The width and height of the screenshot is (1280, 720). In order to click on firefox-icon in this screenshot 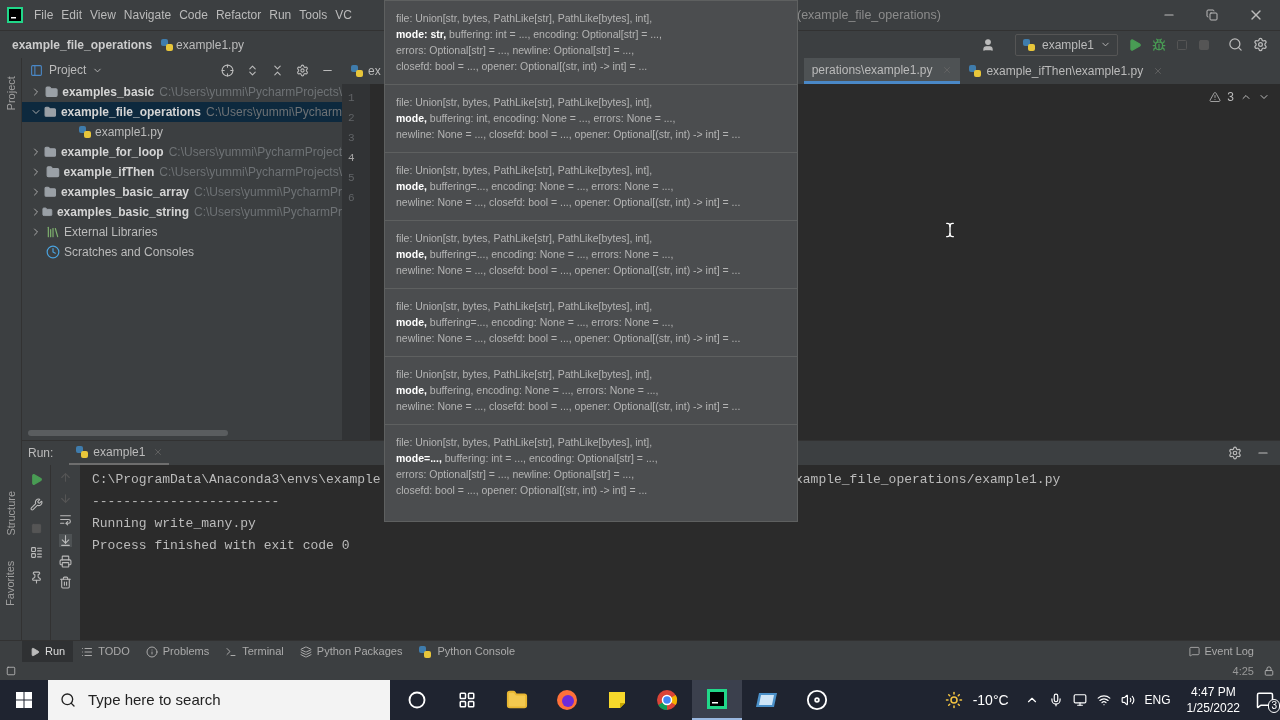, I will do `click(567, 700)`.